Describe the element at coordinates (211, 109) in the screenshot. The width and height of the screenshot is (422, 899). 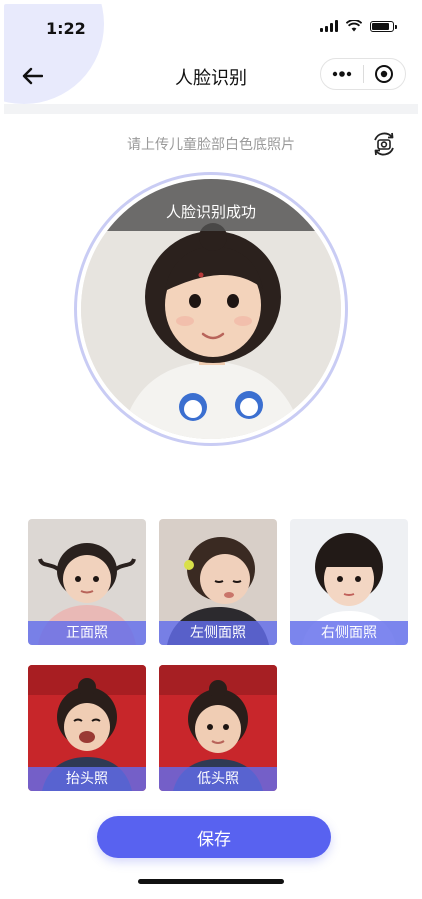
I see `section-divider` at that location.